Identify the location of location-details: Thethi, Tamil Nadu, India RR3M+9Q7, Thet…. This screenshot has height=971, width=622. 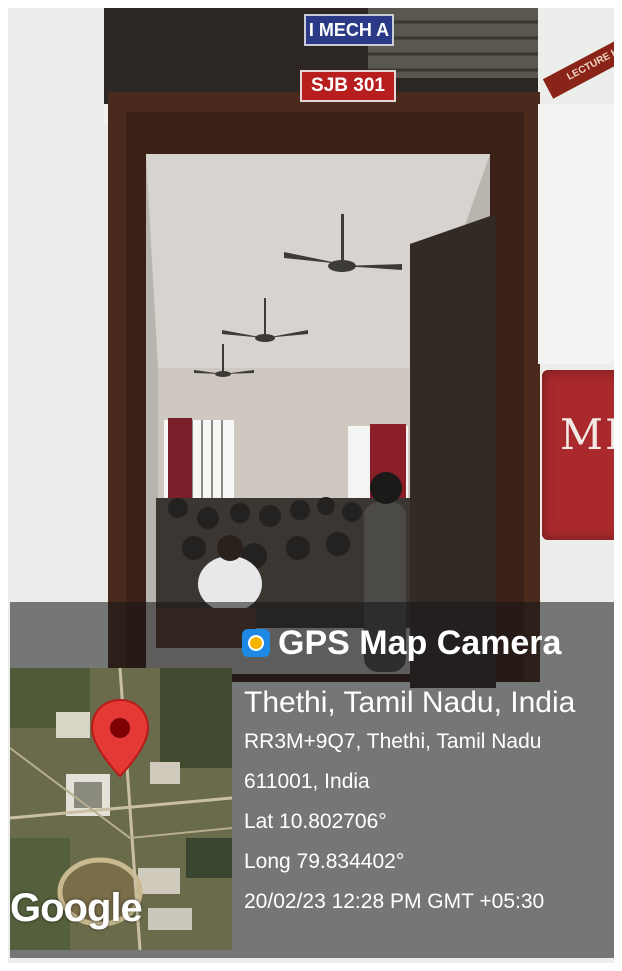
(409, 803).